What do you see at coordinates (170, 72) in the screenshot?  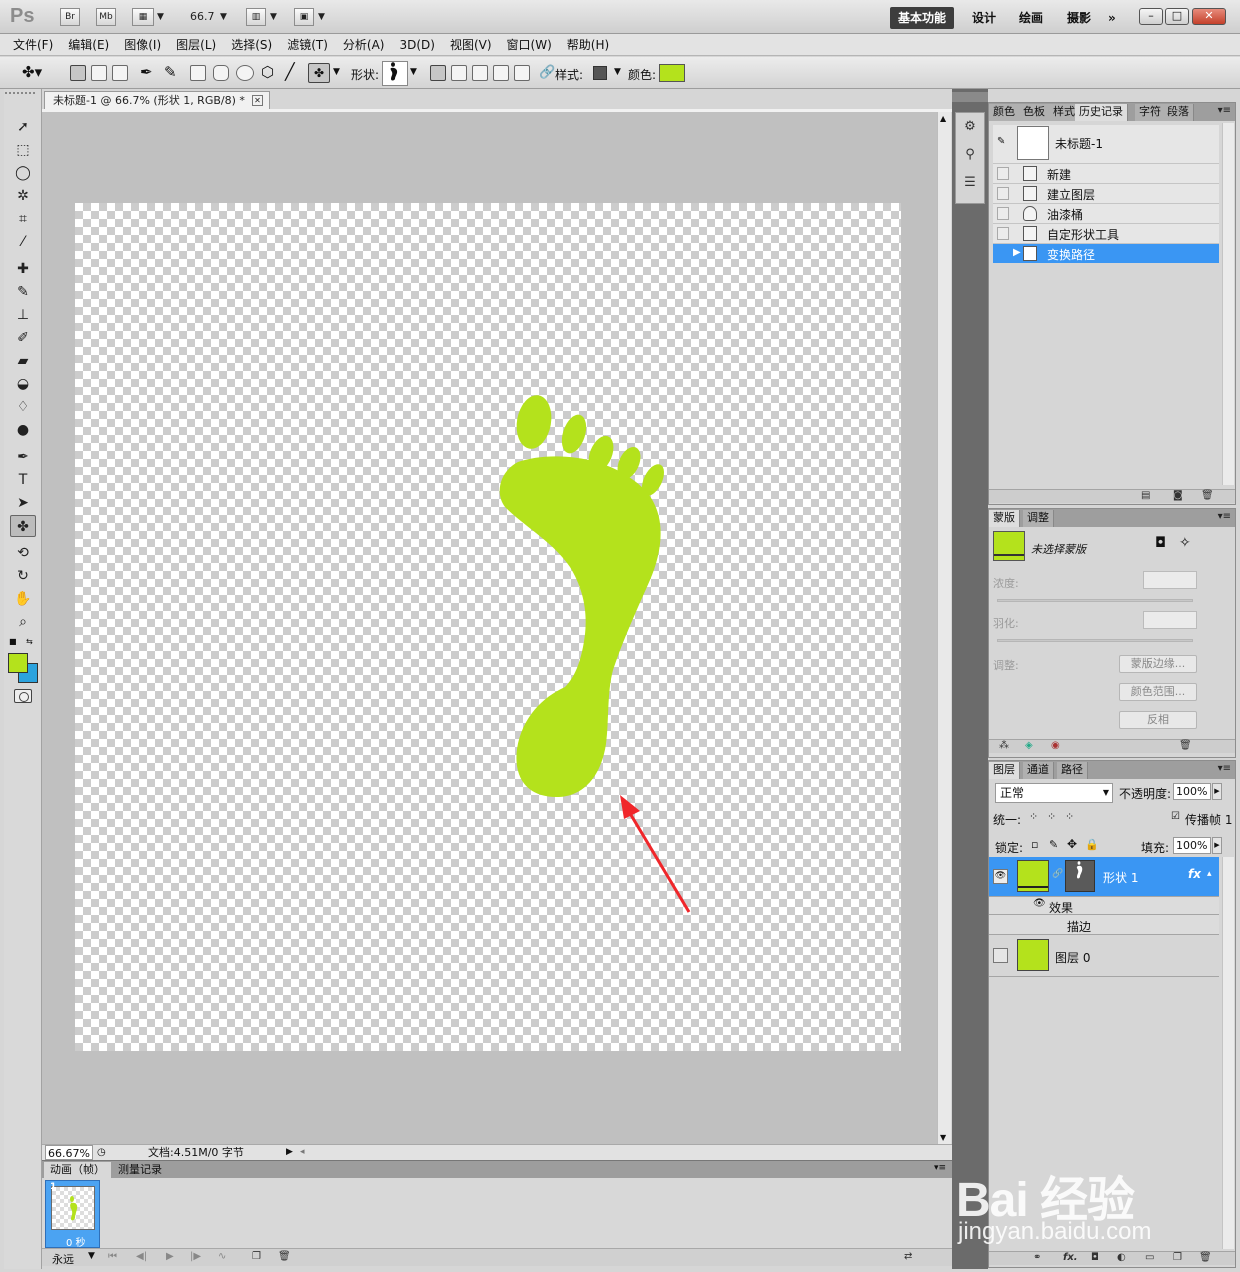 I see `freeform-pen-icon: ✎` at bounding box center [170, 72].